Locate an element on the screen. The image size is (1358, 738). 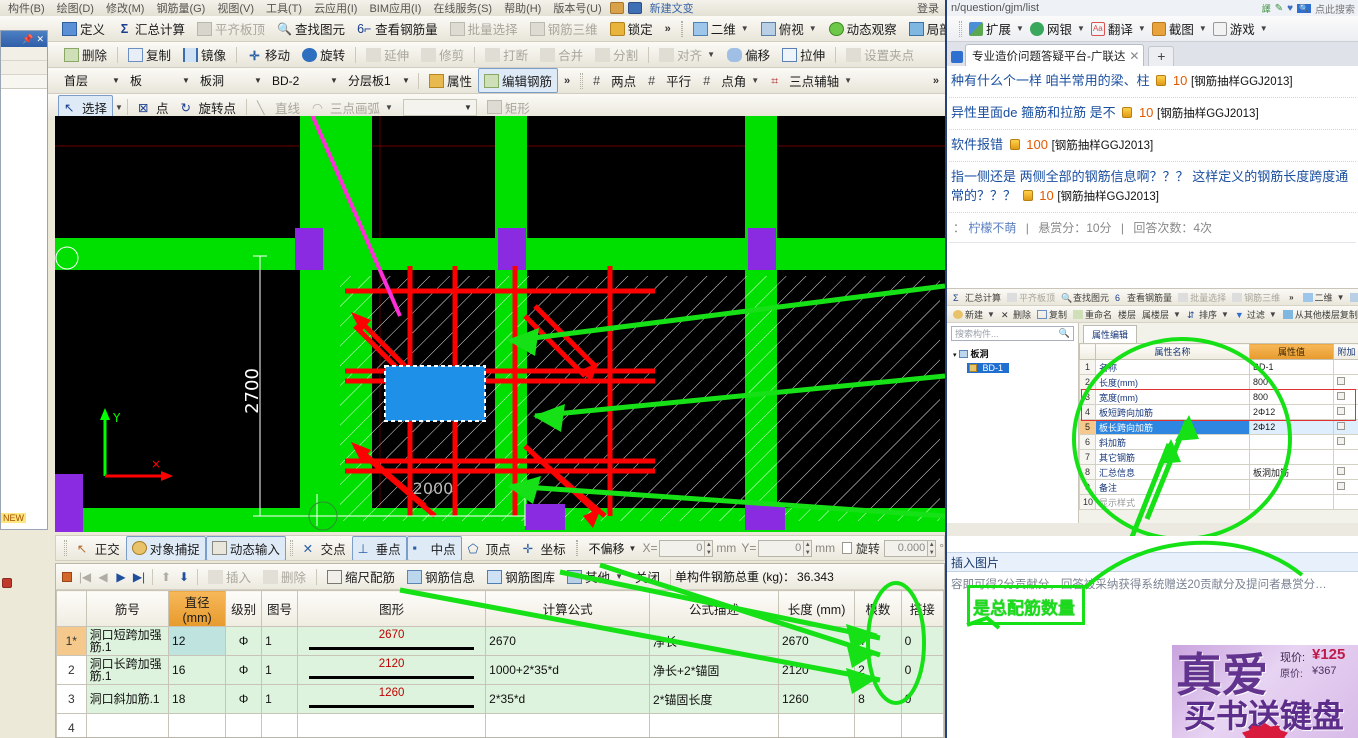
game-button: 游戏 ▼ is located at coordinates (1240, 28).